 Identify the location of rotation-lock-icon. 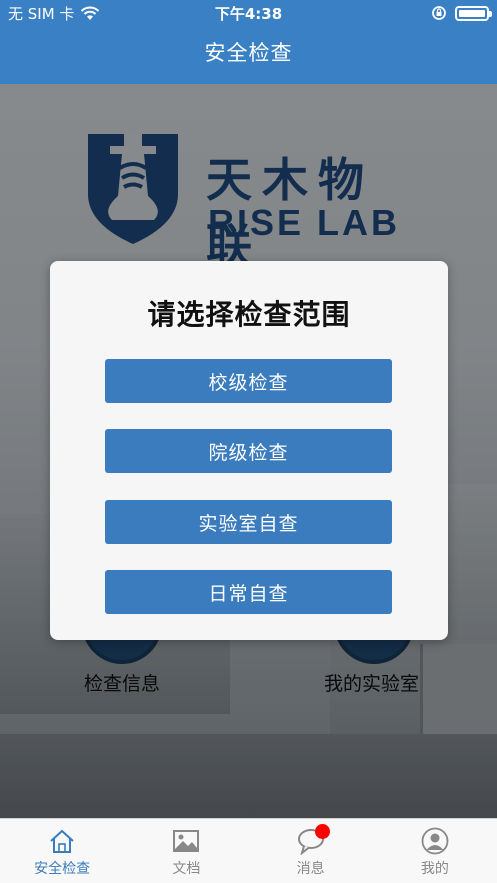
(439, 13).